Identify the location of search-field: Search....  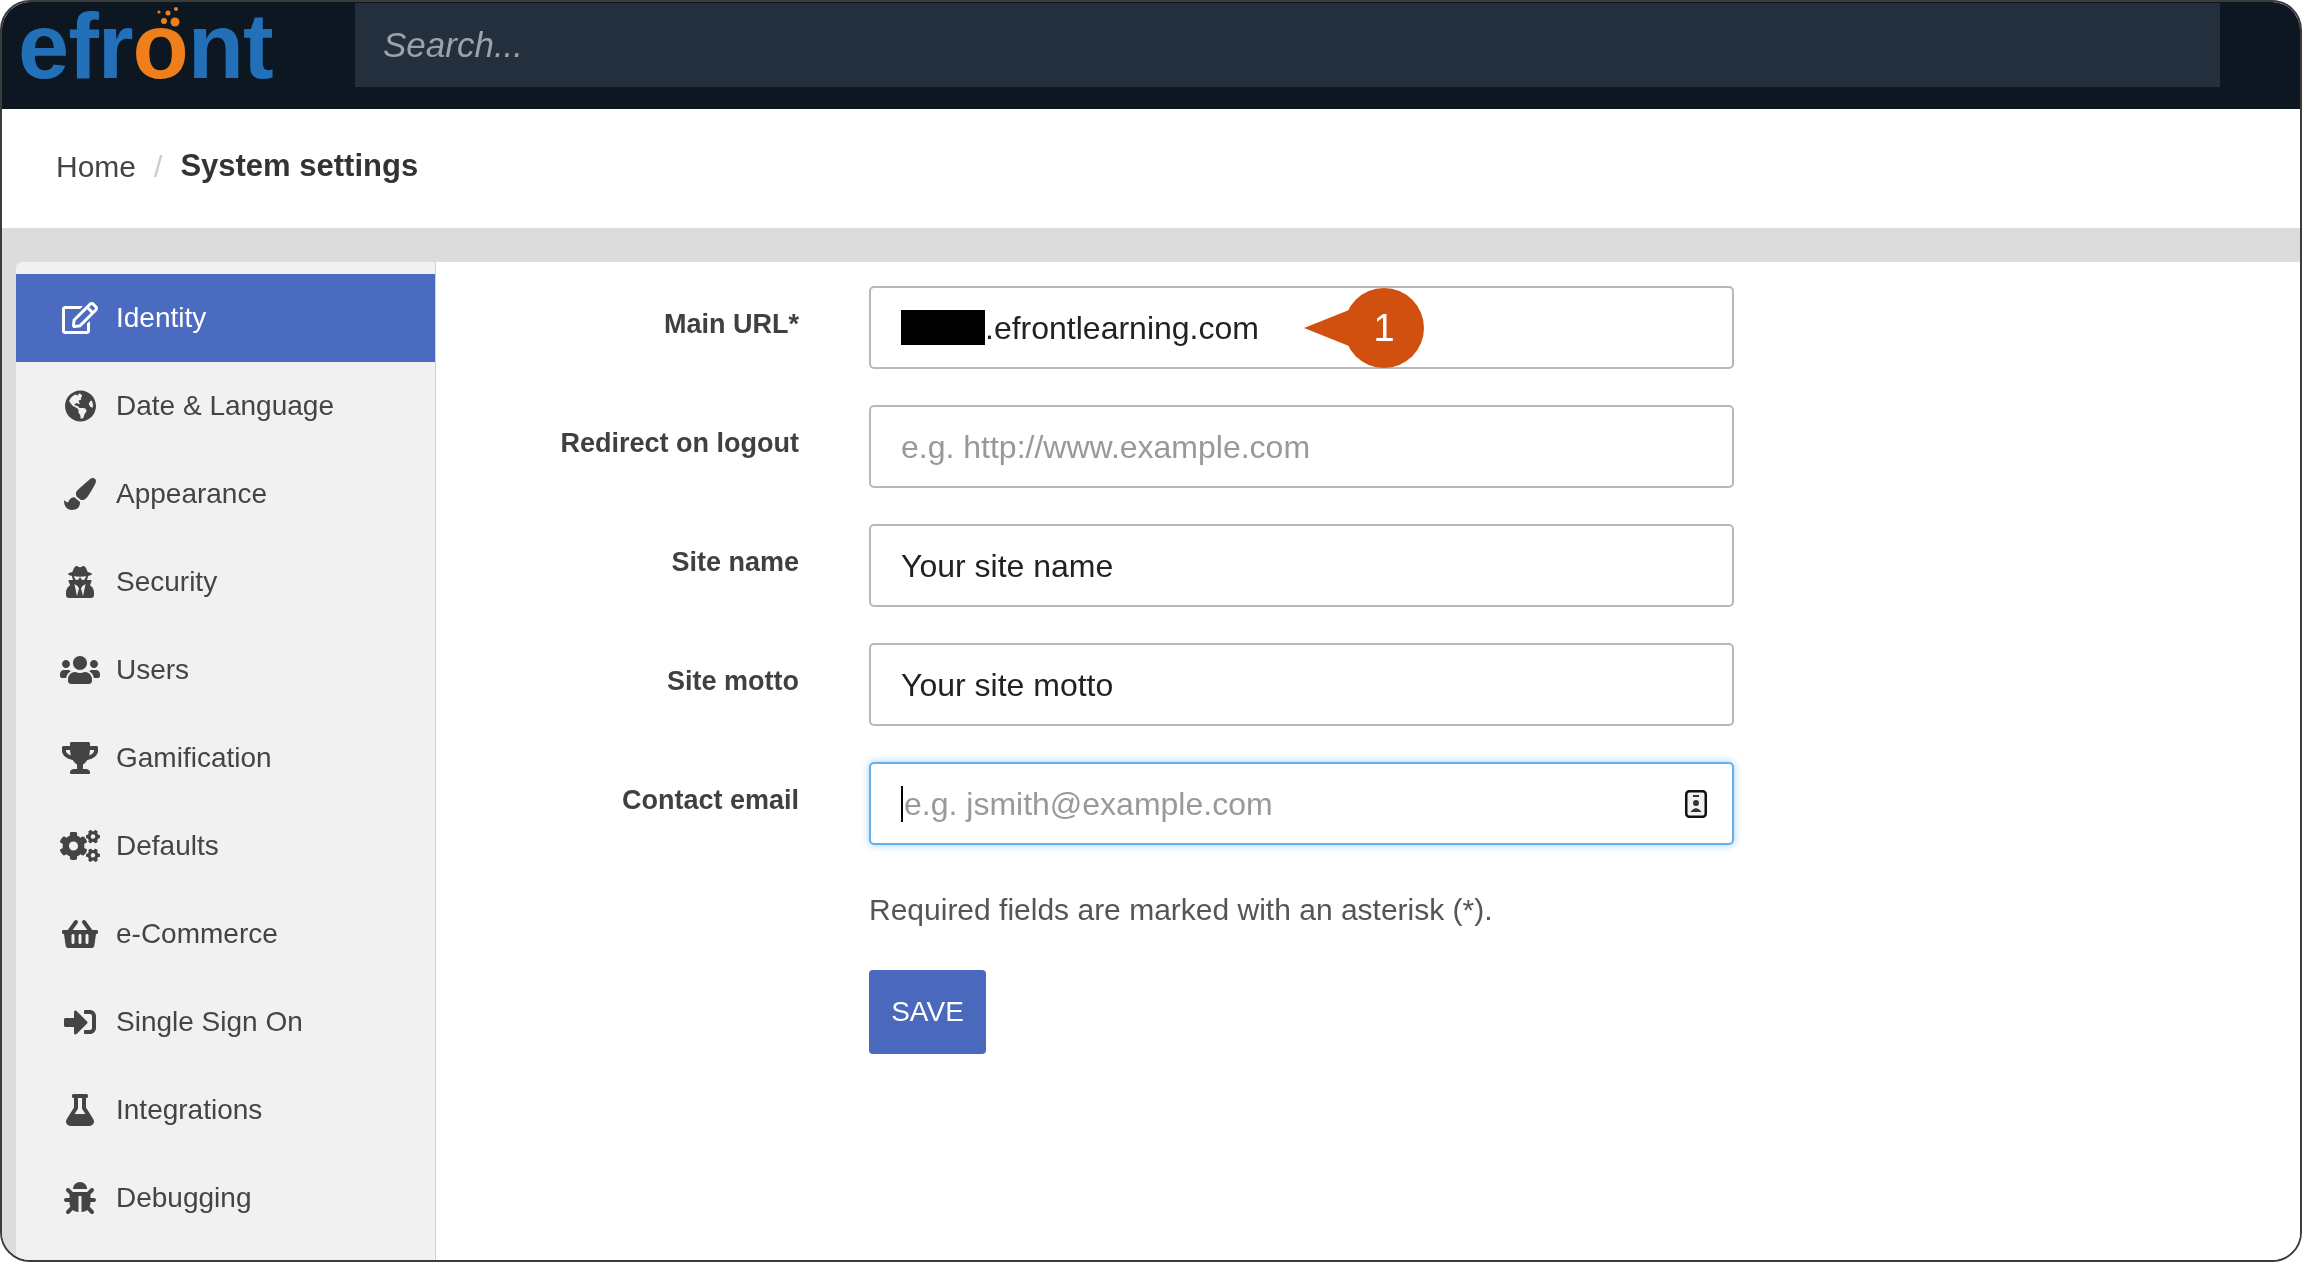
(1287, 45).